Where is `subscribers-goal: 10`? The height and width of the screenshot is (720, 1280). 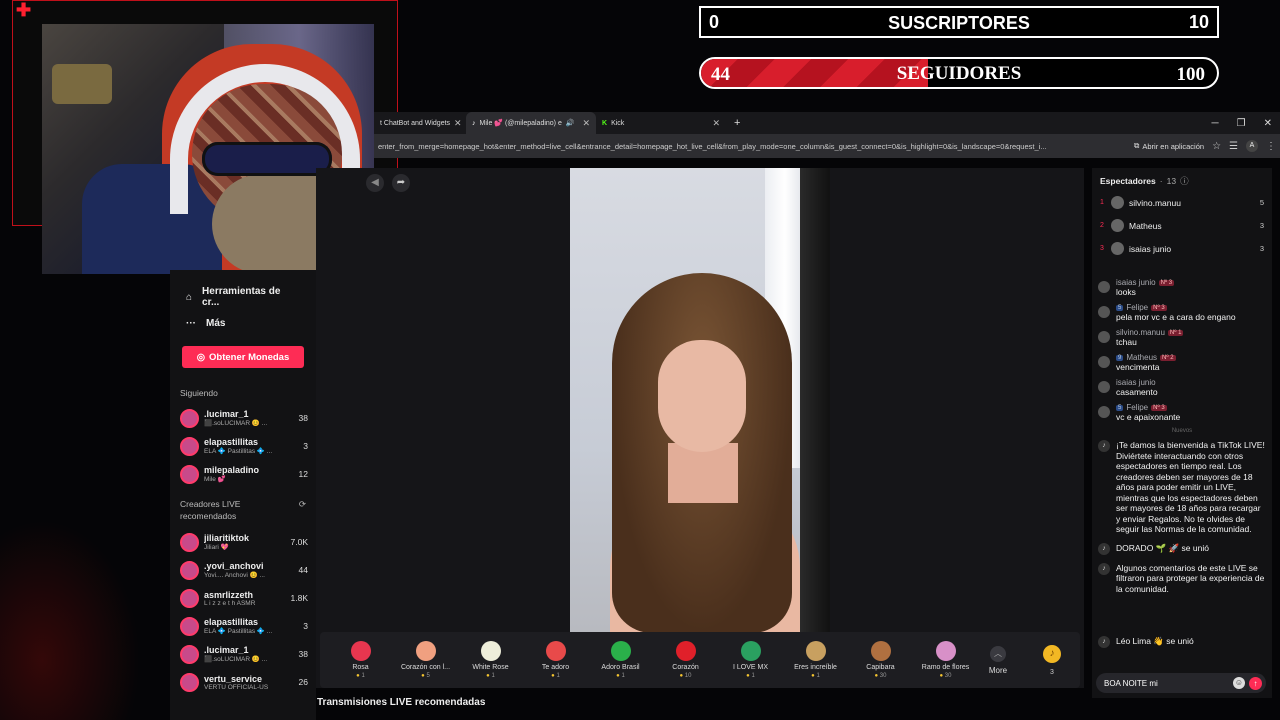
subscribers-goal: 10 is located at coordinates (1198, 21).